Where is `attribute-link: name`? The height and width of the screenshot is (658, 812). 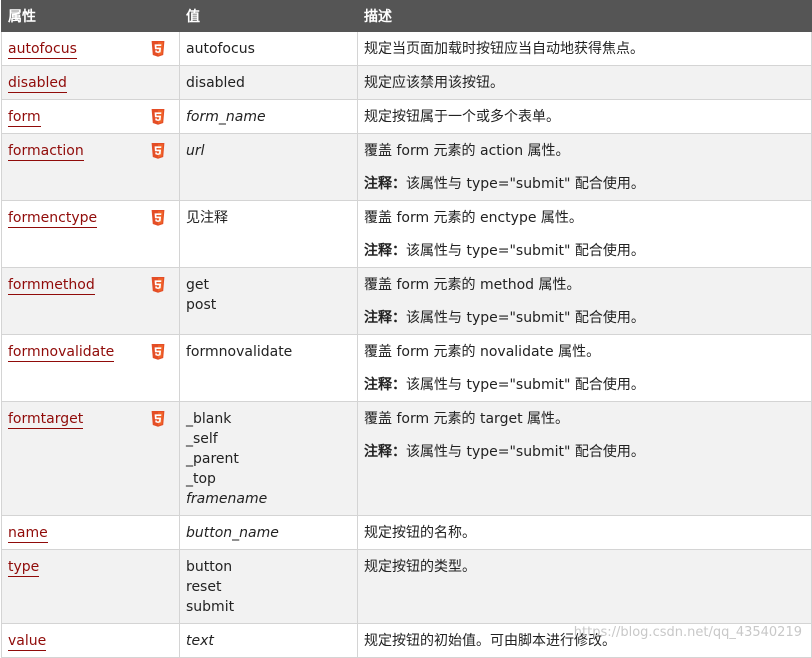
attribute-link: name is located at coordinates (28, 534).